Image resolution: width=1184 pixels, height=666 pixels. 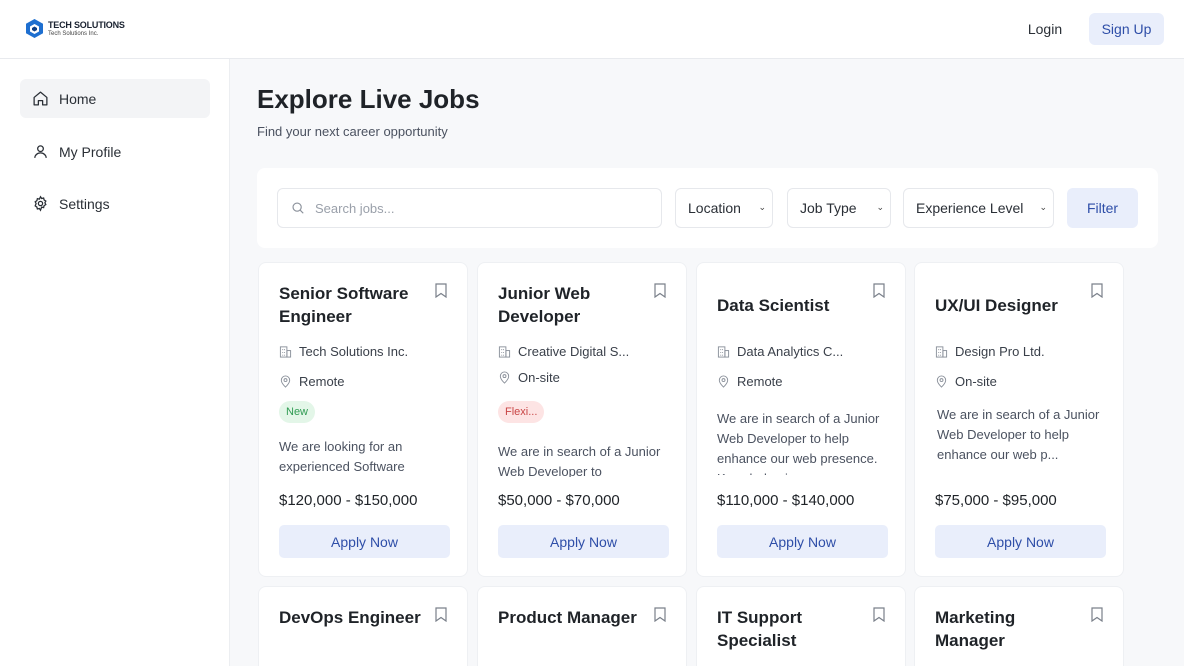 I want to click on search-box, so click(x=469, y=208).